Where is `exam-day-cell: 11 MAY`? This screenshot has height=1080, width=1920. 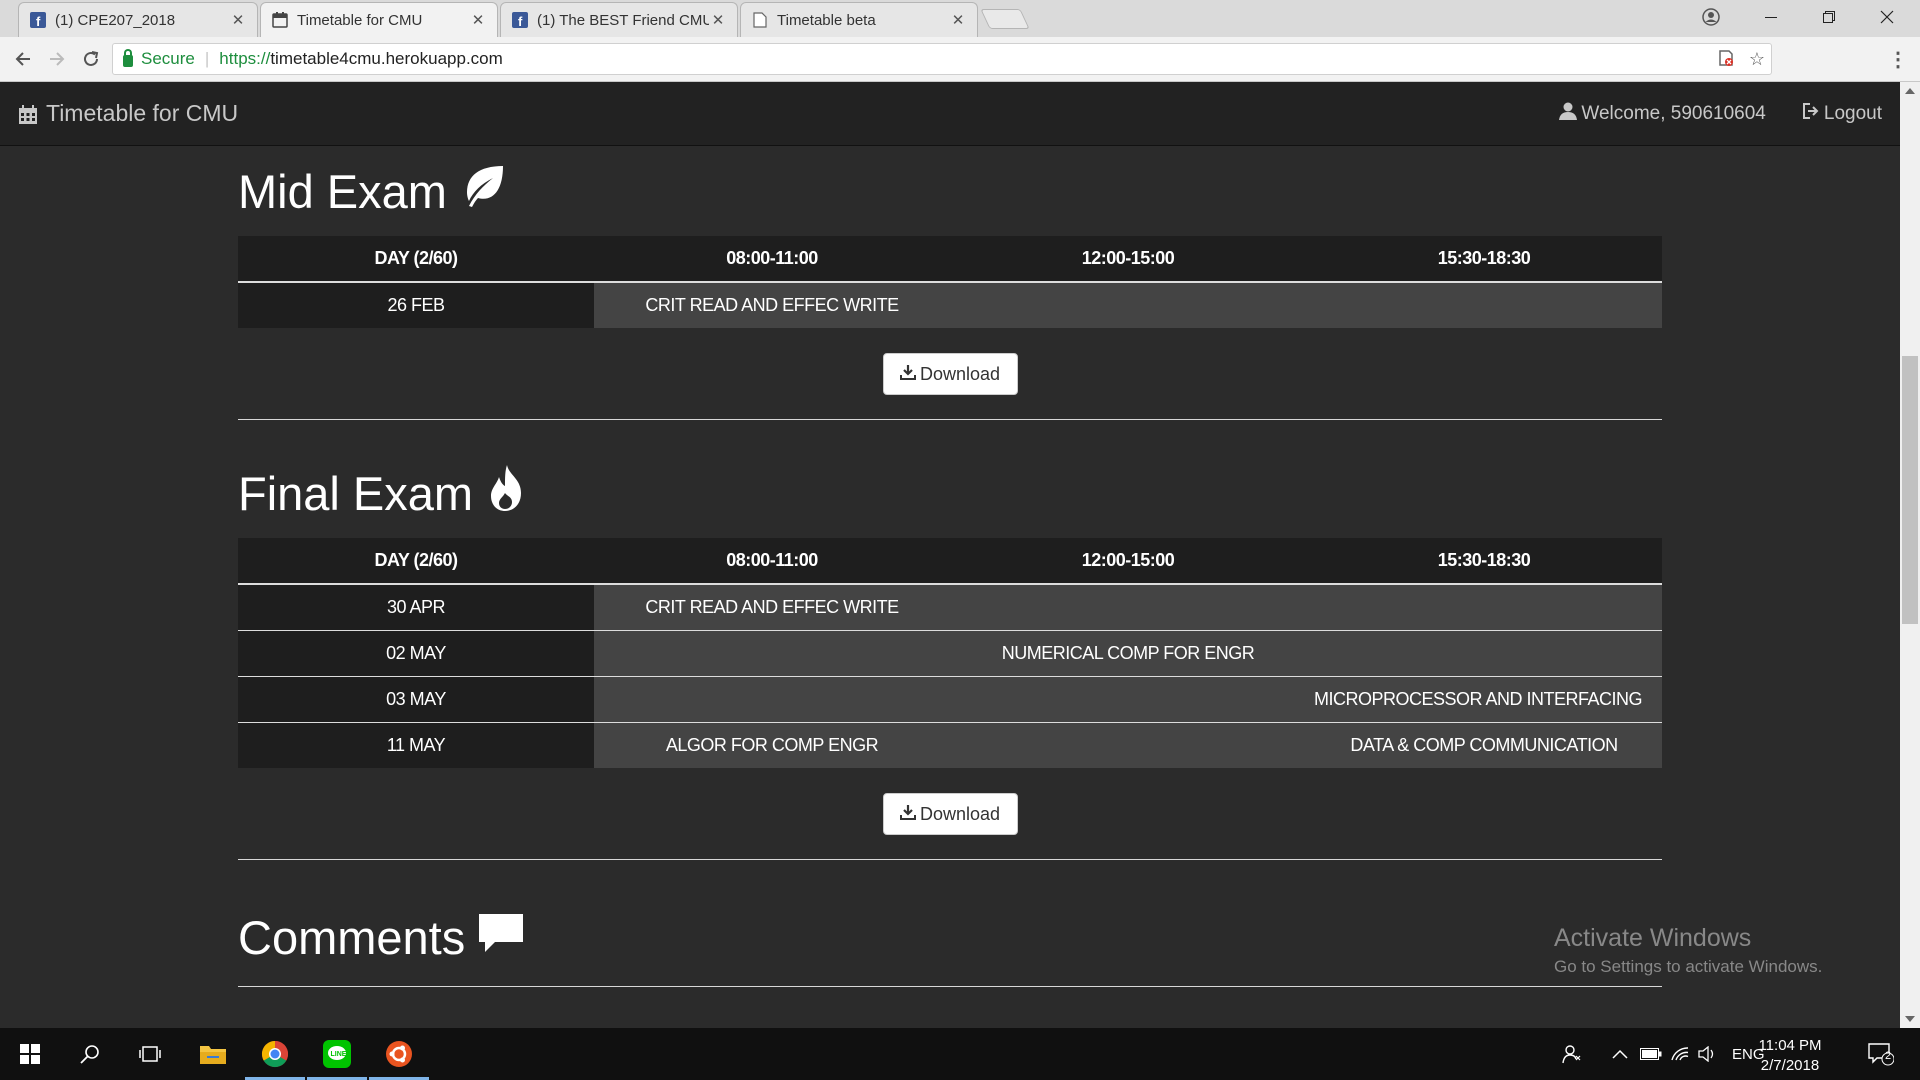 exam-day-cell: 11 MAY is located at coordinates (416, 745).